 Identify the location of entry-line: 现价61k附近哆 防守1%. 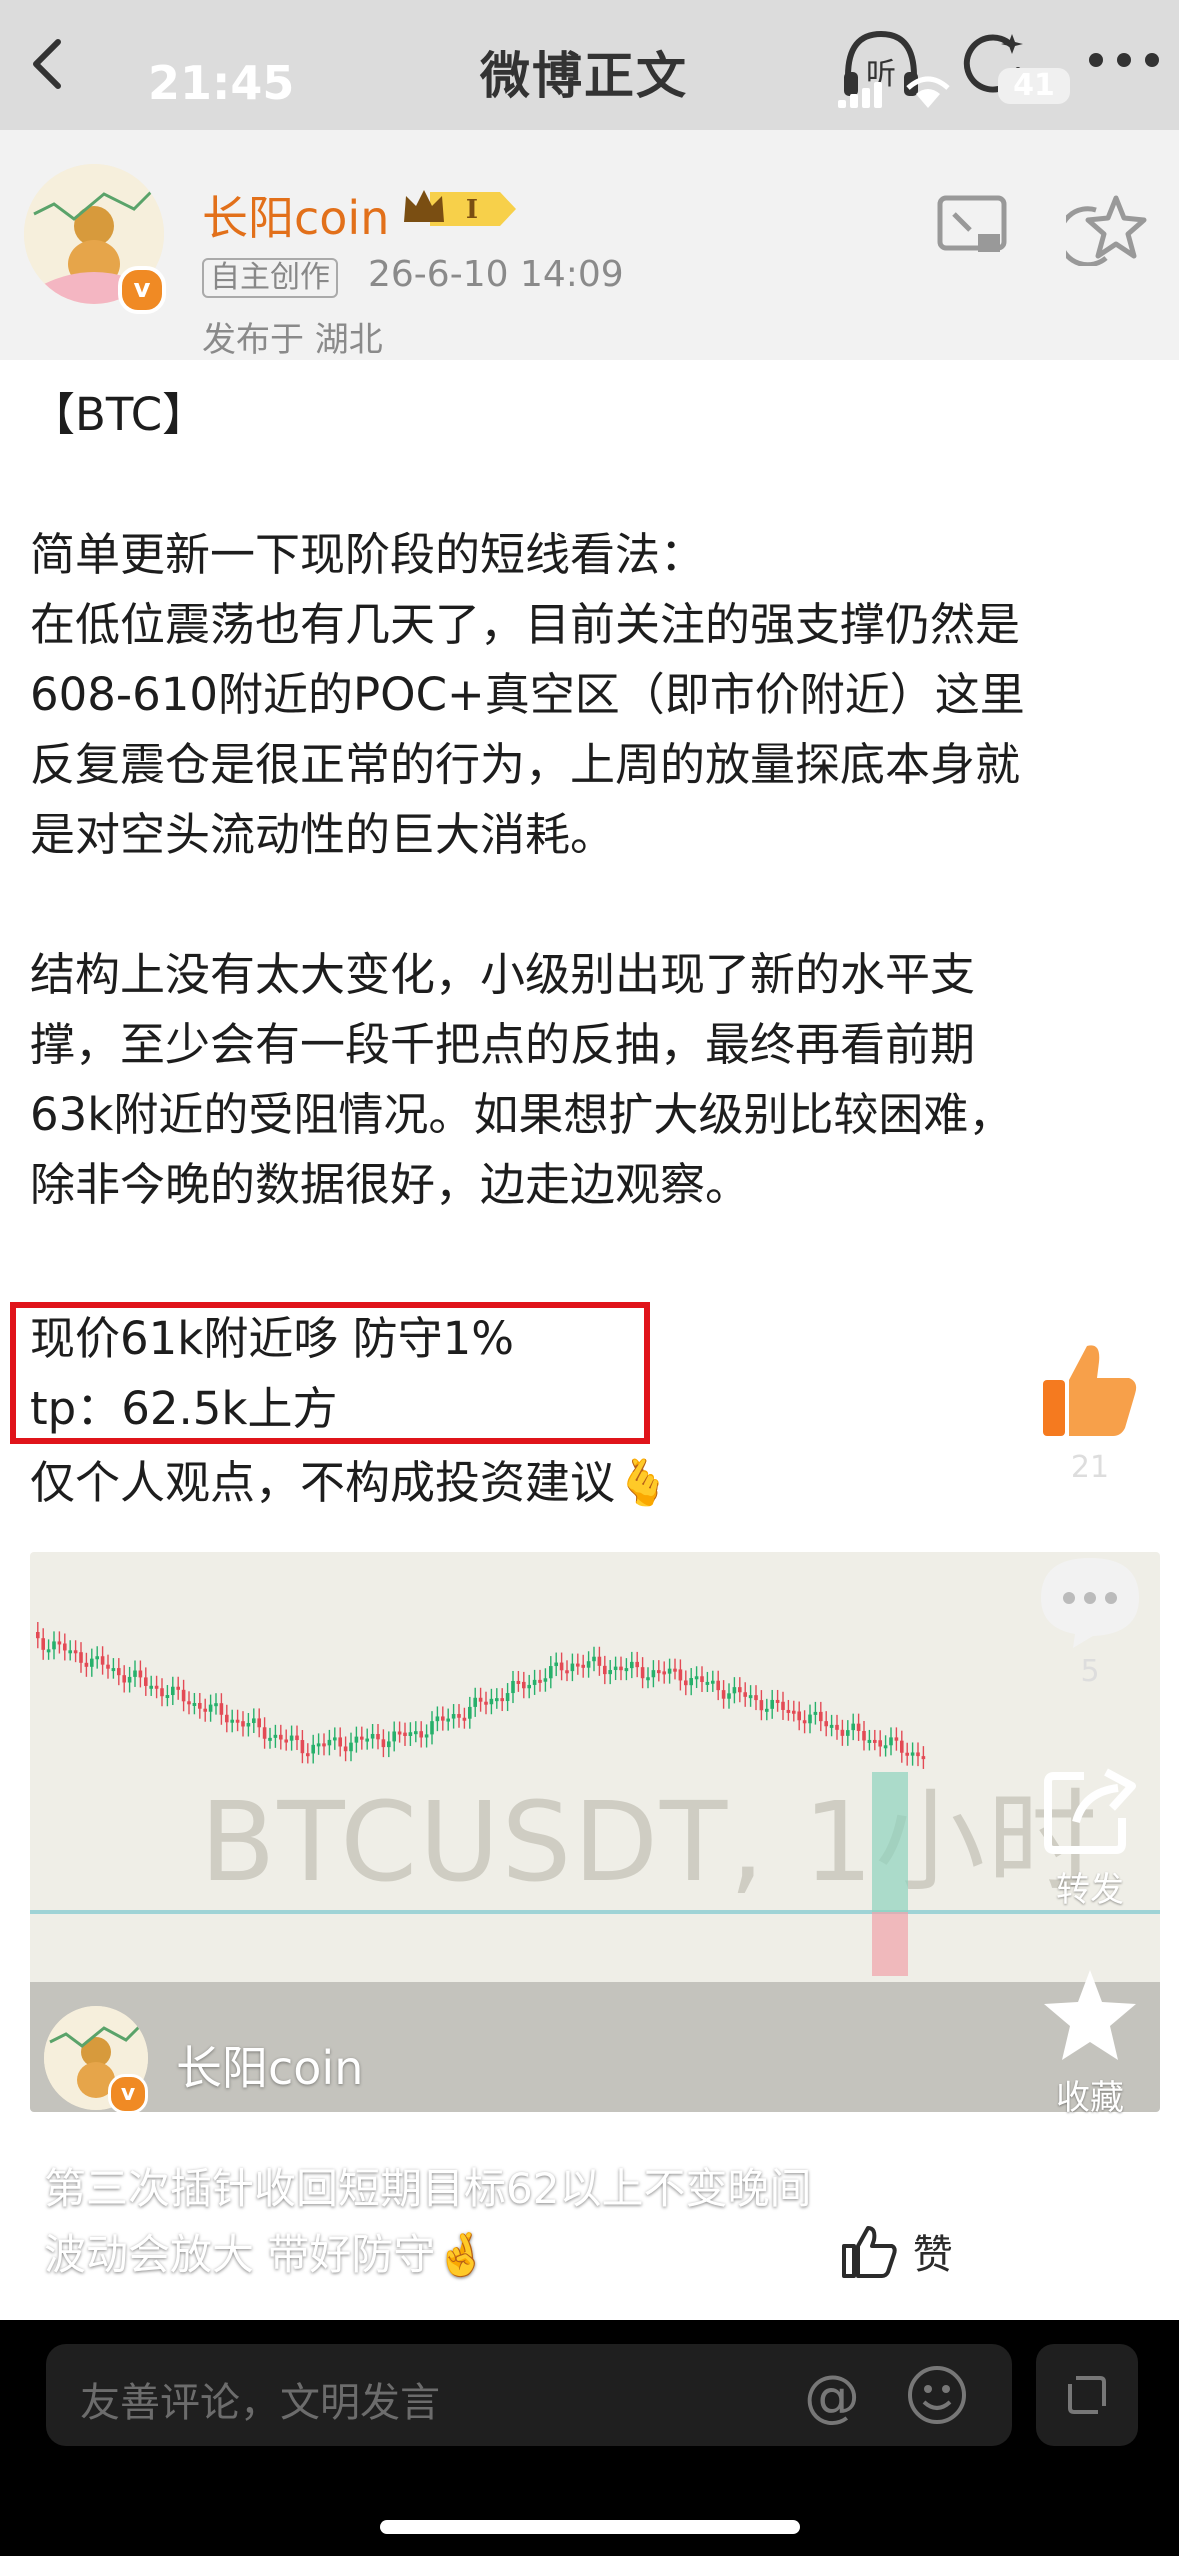
(272, 1338).